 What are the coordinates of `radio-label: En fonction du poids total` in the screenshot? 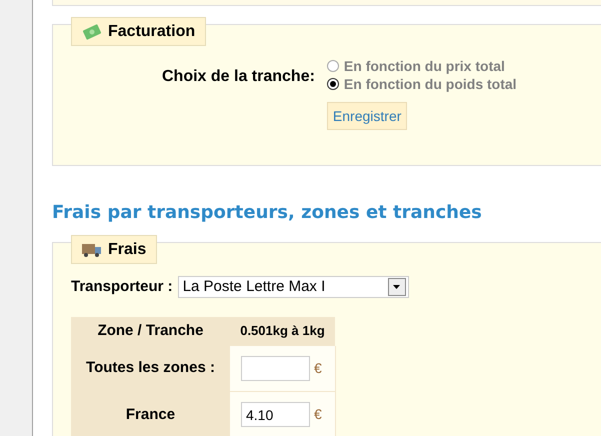 It's located at (430, 84).